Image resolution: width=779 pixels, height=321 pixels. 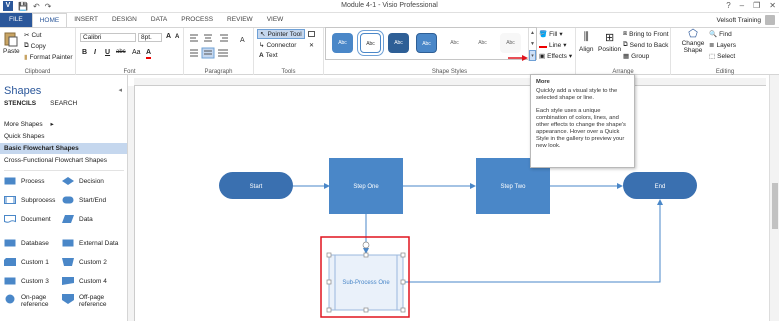 I want to click on step-one-label: Step One, so click(x=366, y=187).